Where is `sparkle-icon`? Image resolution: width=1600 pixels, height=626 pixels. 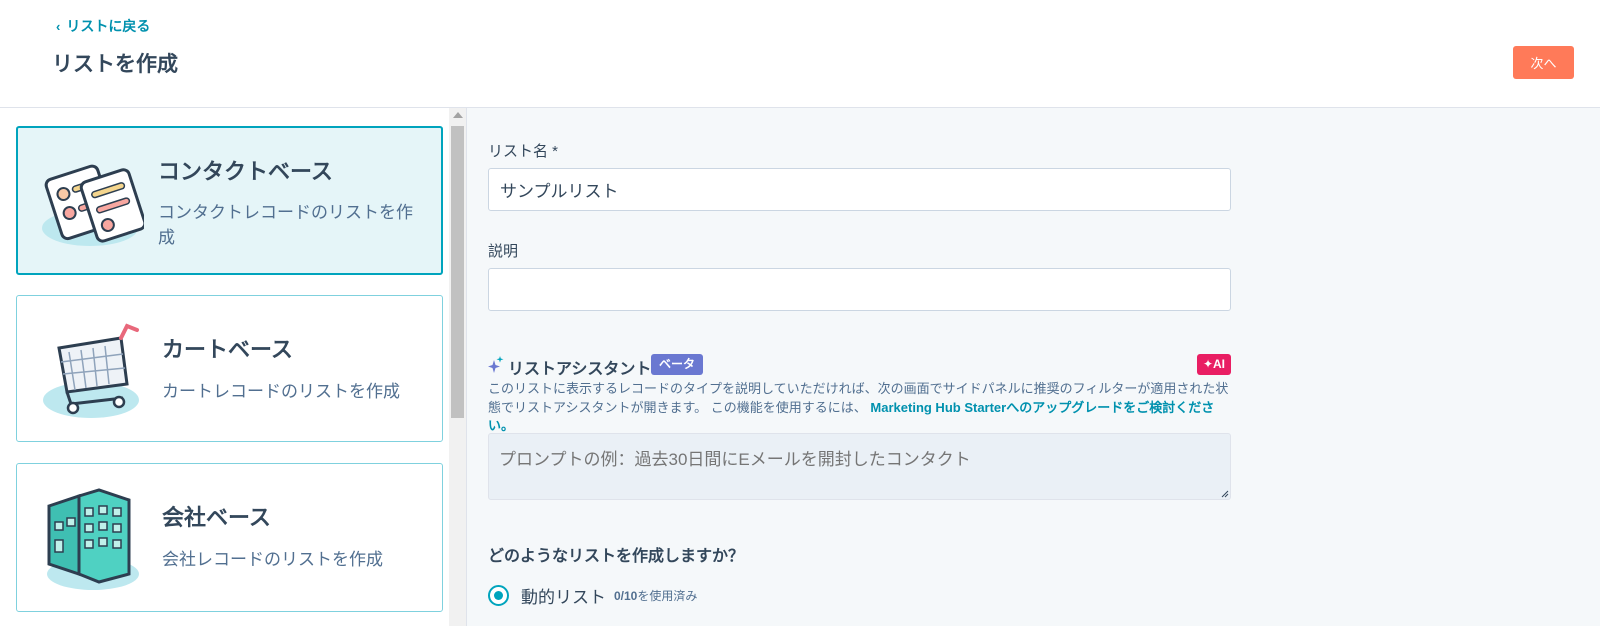
sparkle-icon is located at coordinates (496, 364).